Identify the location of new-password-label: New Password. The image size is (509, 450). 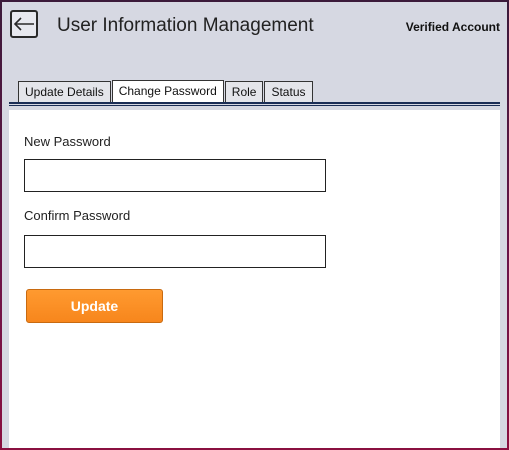
(67, 141).